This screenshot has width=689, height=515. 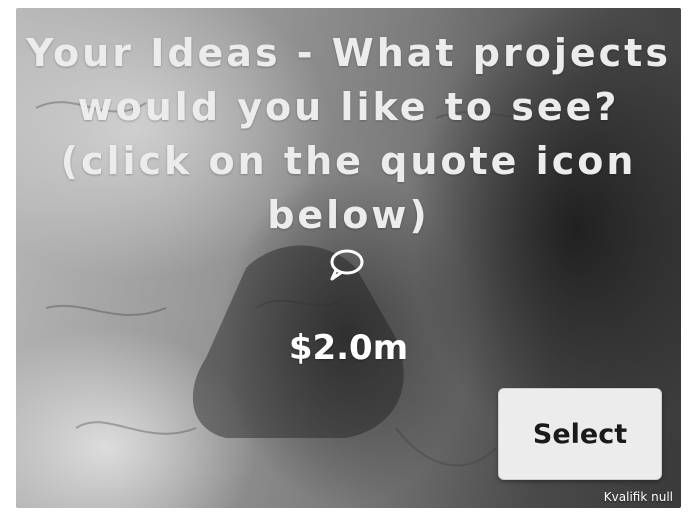 I want to click on speech-bubble-icon, so click(x=346, y=265).